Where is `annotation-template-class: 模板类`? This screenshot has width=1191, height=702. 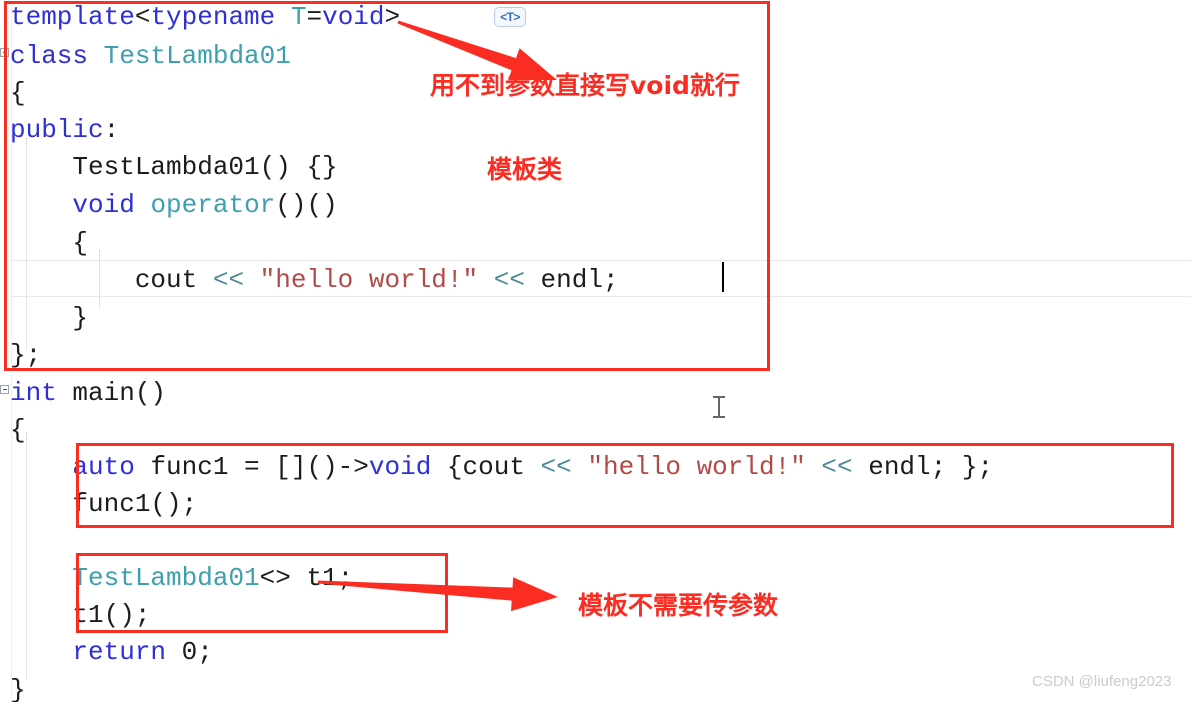 annotation-template-class: 模板类 is located at coordinates (525, 169).